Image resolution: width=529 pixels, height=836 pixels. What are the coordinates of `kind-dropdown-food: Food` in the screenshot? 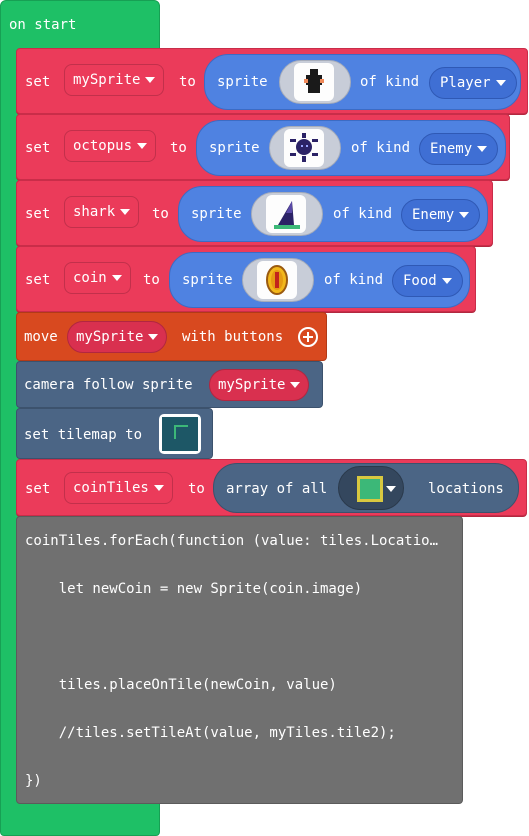 It's located at (427, 281).